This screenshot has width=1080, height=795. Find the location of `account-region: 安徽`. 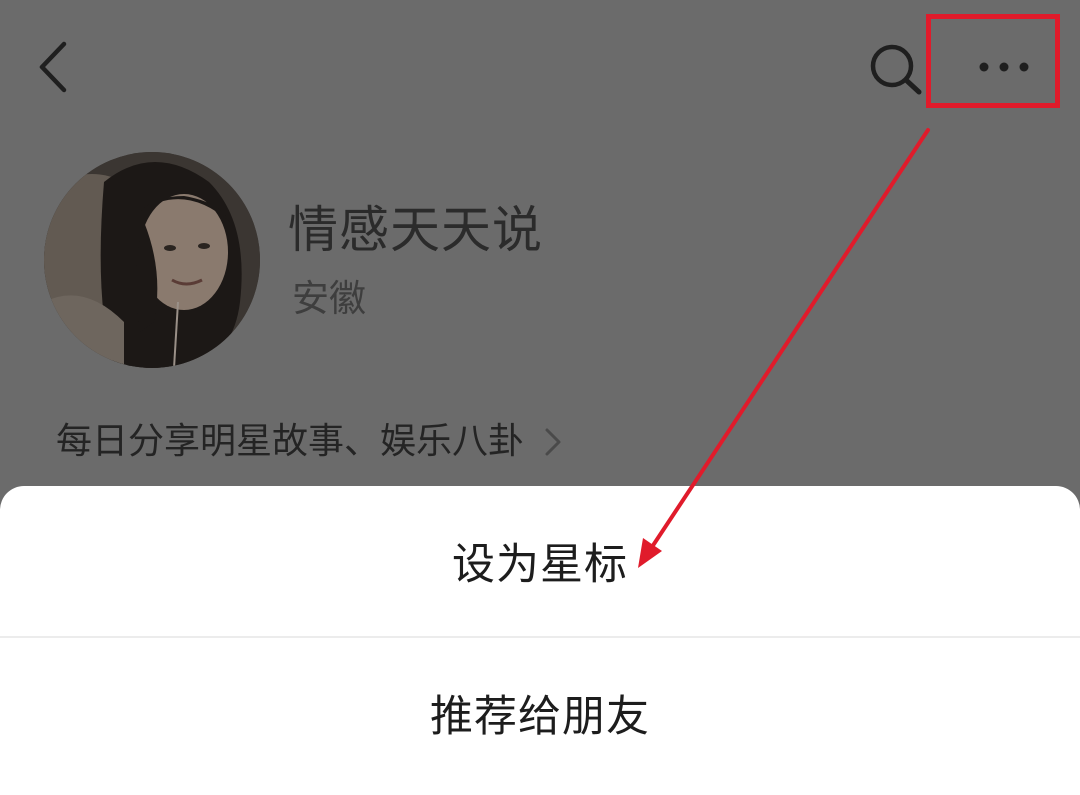

account-region: 安徽 is located at coordinates (329, 298).